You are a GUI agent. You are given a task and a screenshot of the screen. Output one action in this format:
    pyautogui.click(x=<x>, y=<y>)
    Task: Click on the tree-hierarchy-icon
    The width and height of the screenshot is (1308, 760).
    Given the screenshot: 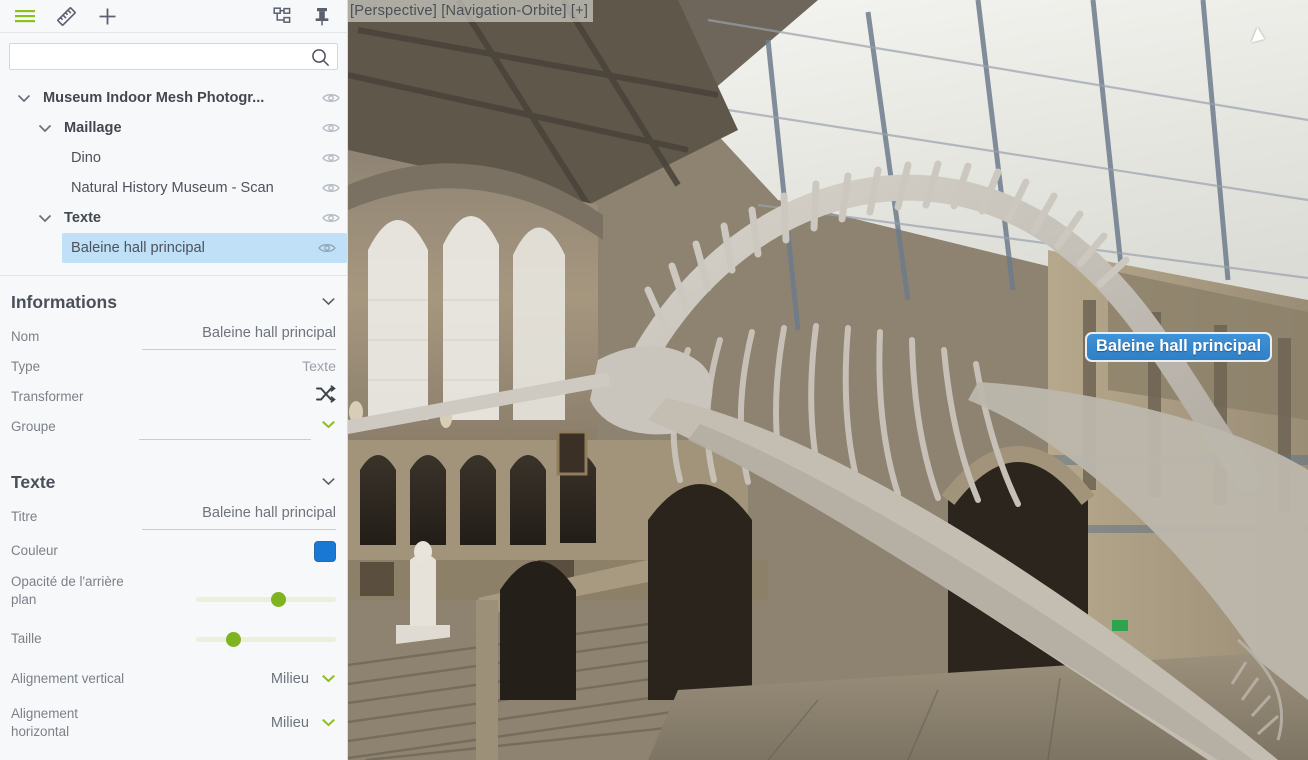 What is the action you would take?
    pyautogui.click(x=282, y=16)
    